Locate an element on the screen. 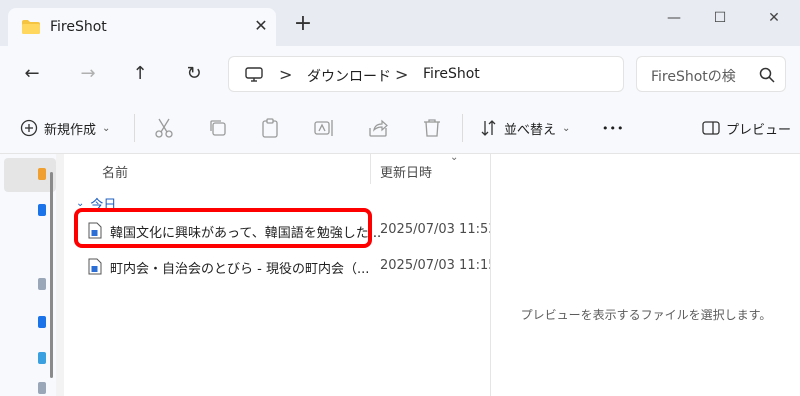  address-toolbar: ← → ↑ ↻ > ダウンロード > FireShot FireShotの検 is located at coordinates (400, 74).